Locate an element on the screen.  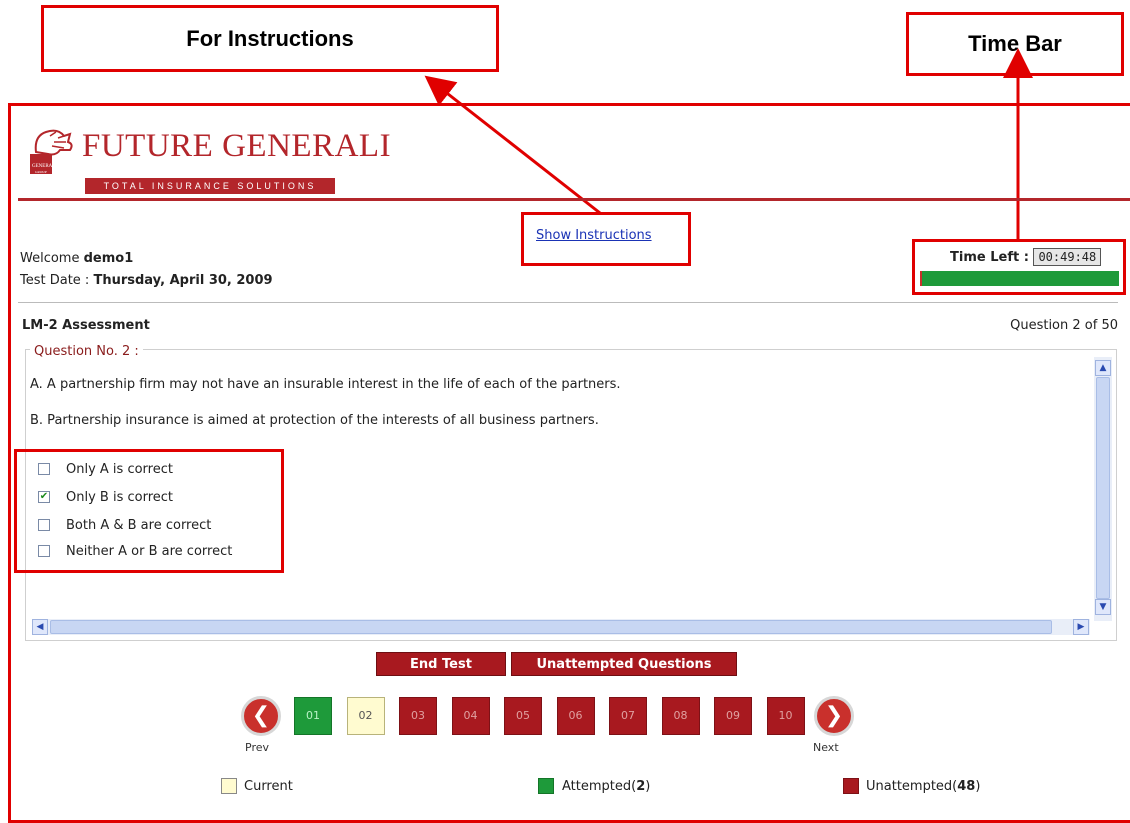
legend-unattempted-close: ) is located at coordinates (978, 786).